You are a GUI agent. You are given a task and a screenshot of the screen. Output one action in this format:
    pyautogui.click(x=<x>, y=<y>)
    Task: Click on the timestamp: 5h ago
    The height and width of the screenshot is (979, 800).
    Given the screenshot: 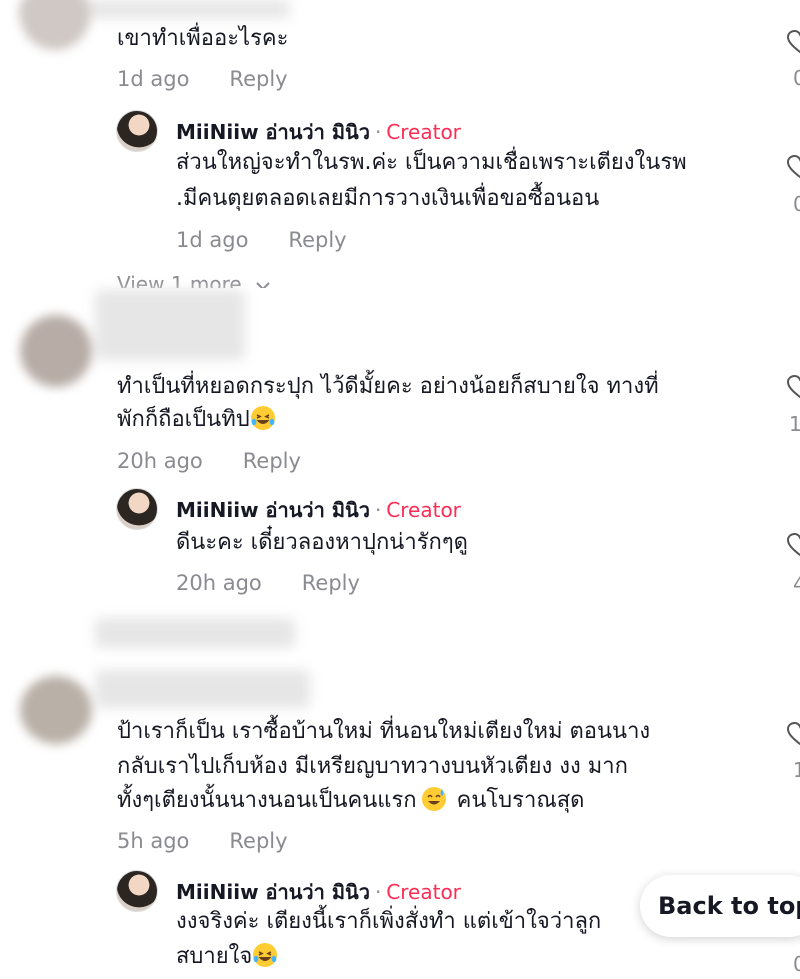 What is the action you would take?
    pyautogui.click(x=153, y=841)
    